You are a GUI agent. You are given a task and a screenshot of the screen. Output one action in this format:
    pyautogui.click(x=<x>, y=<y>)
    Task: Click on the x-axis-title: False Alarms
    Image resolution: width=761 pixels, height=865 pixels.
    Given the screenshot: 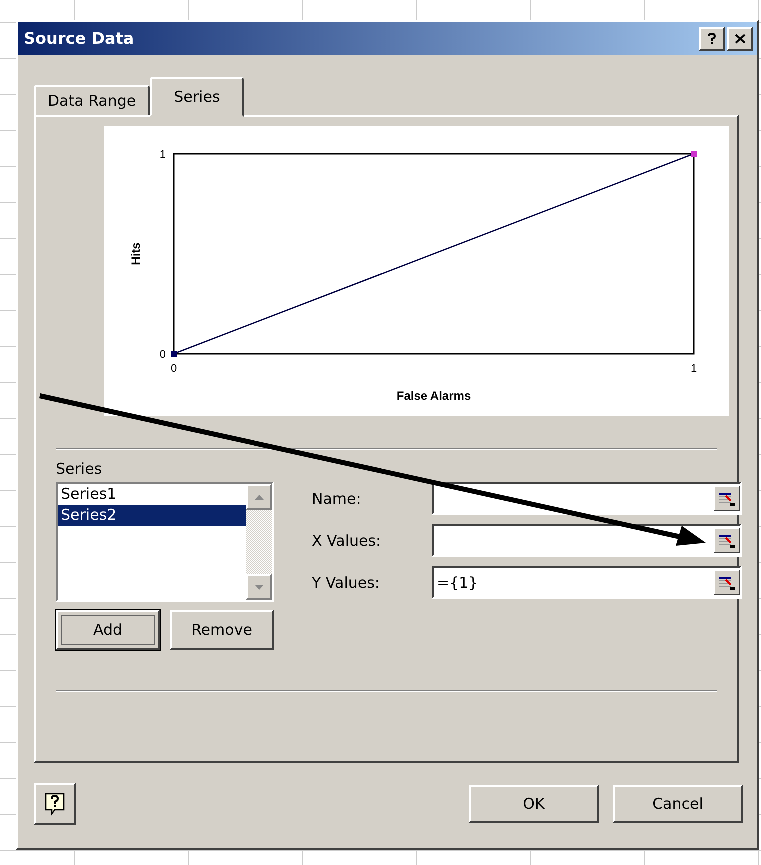 What is the action you would take?
    pyautogui.click(x=434, y=396)
    